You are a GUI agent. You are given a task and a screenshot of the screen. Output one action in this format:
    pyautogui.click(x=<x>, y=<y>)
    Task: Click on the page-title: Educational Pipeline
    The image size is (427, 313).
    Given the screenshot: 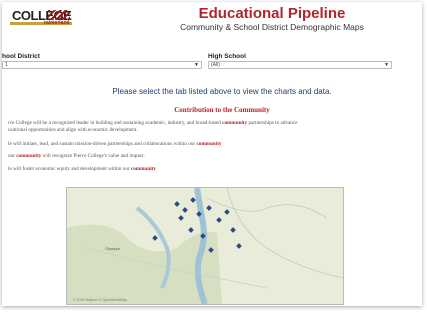 What is the action you would take?
    pyautogui.click(x=272, y=13)
    